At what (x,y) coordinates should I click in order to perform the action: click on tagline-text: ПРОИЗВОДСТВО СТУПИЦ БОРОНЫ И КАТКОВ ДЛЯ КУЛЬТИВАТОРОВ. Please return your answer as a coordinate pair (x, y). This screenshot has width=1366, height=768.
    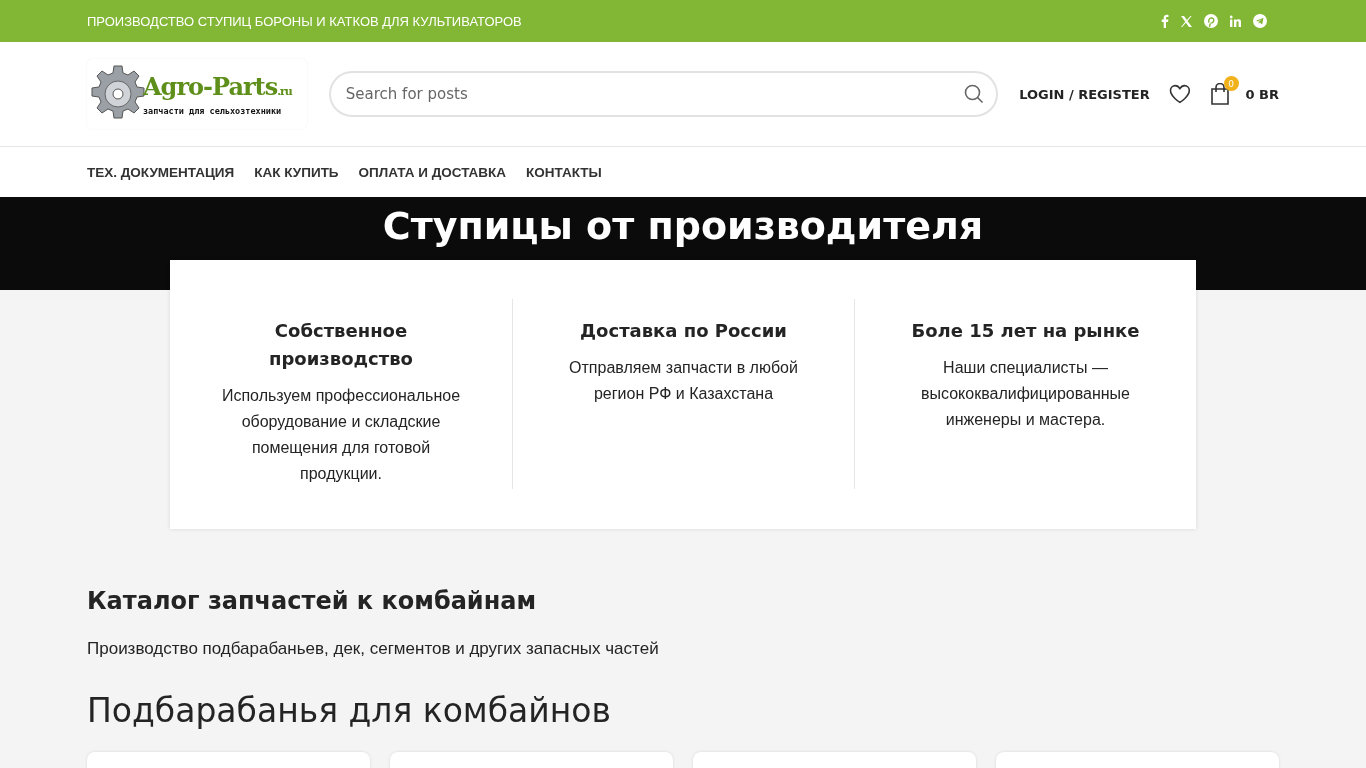
    Looking at the image, I should click on (305, 21).